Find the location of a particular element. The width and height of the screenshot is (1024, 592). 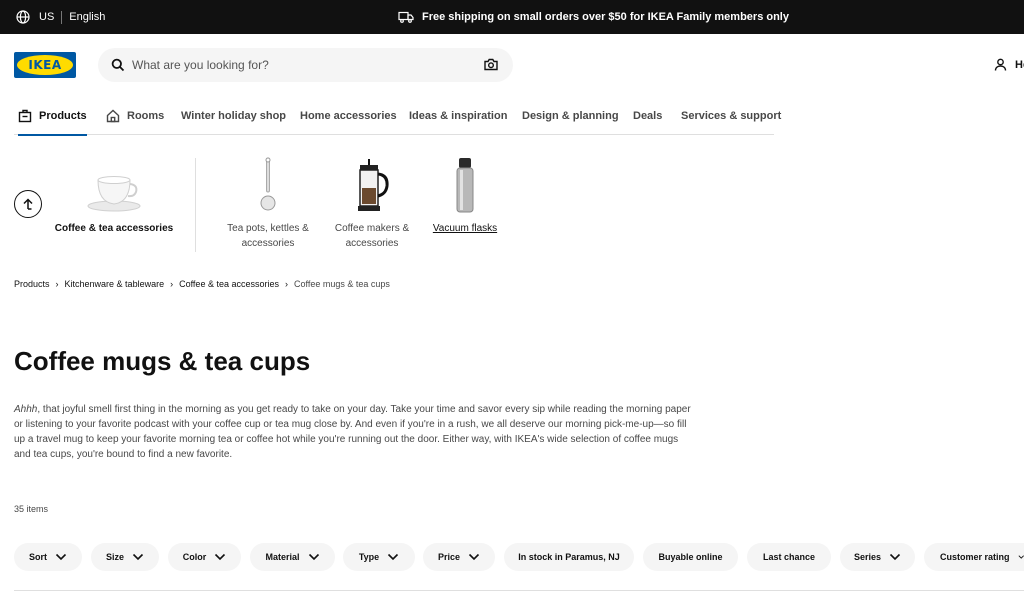

category-label: Coffee & tea accessories is located at coordinates (114, 228).